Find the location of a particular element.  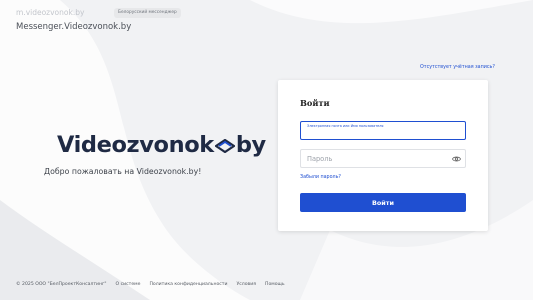

login-button: Войти is located at coordinates (383, 202).